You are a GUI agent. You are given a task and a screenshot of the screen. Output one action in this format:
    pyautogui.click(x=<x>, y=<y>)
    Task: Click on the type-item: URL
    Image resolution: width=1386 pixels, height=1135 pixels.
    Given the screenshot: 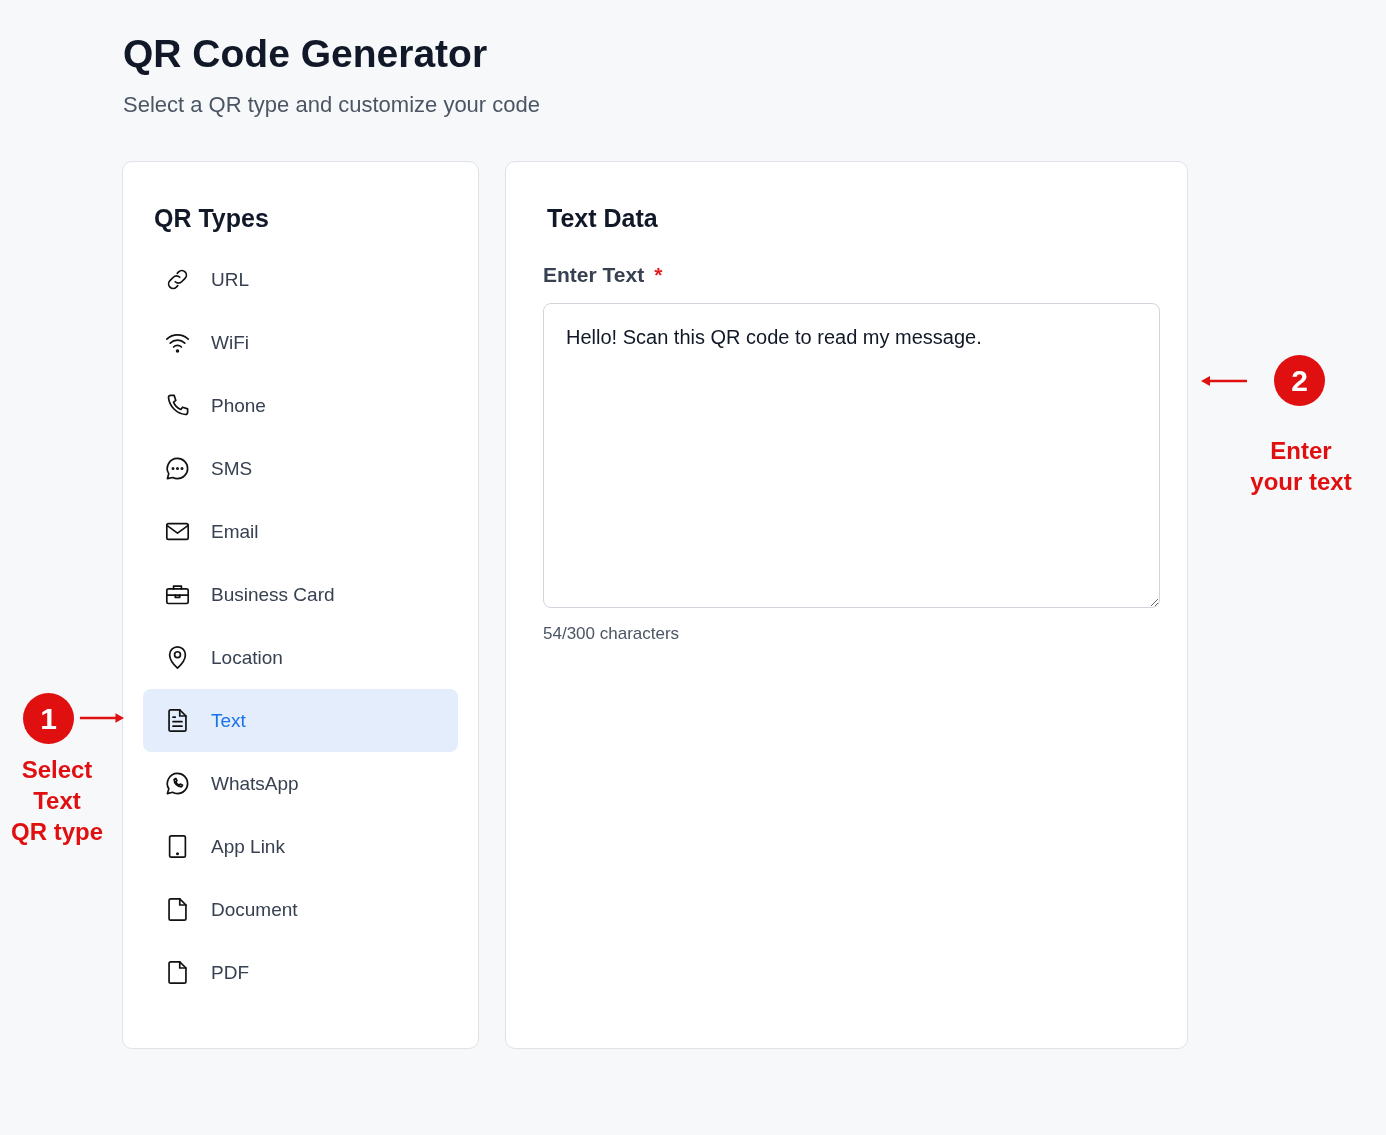 What is the action you would take?
    pyautogui.click(x=300, y=279)
    